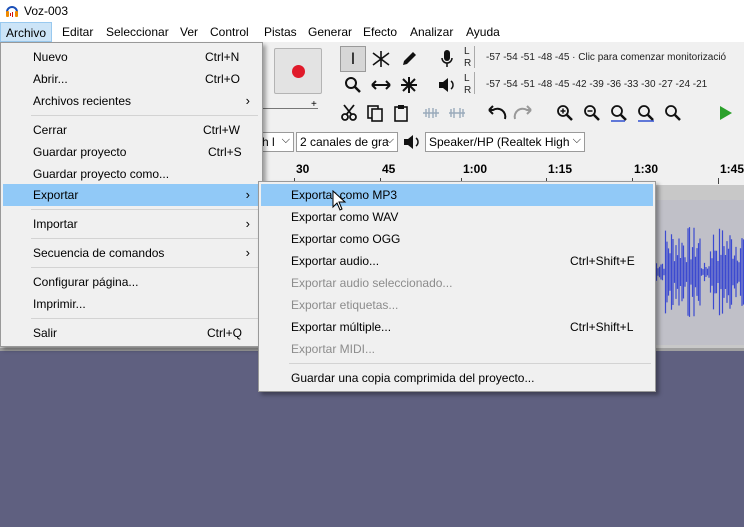 The width and height of the screenshot is (744, 527). Describe the element at coordinates (229, 32) in the screenshot. I see `menu-control: Control` at that location.